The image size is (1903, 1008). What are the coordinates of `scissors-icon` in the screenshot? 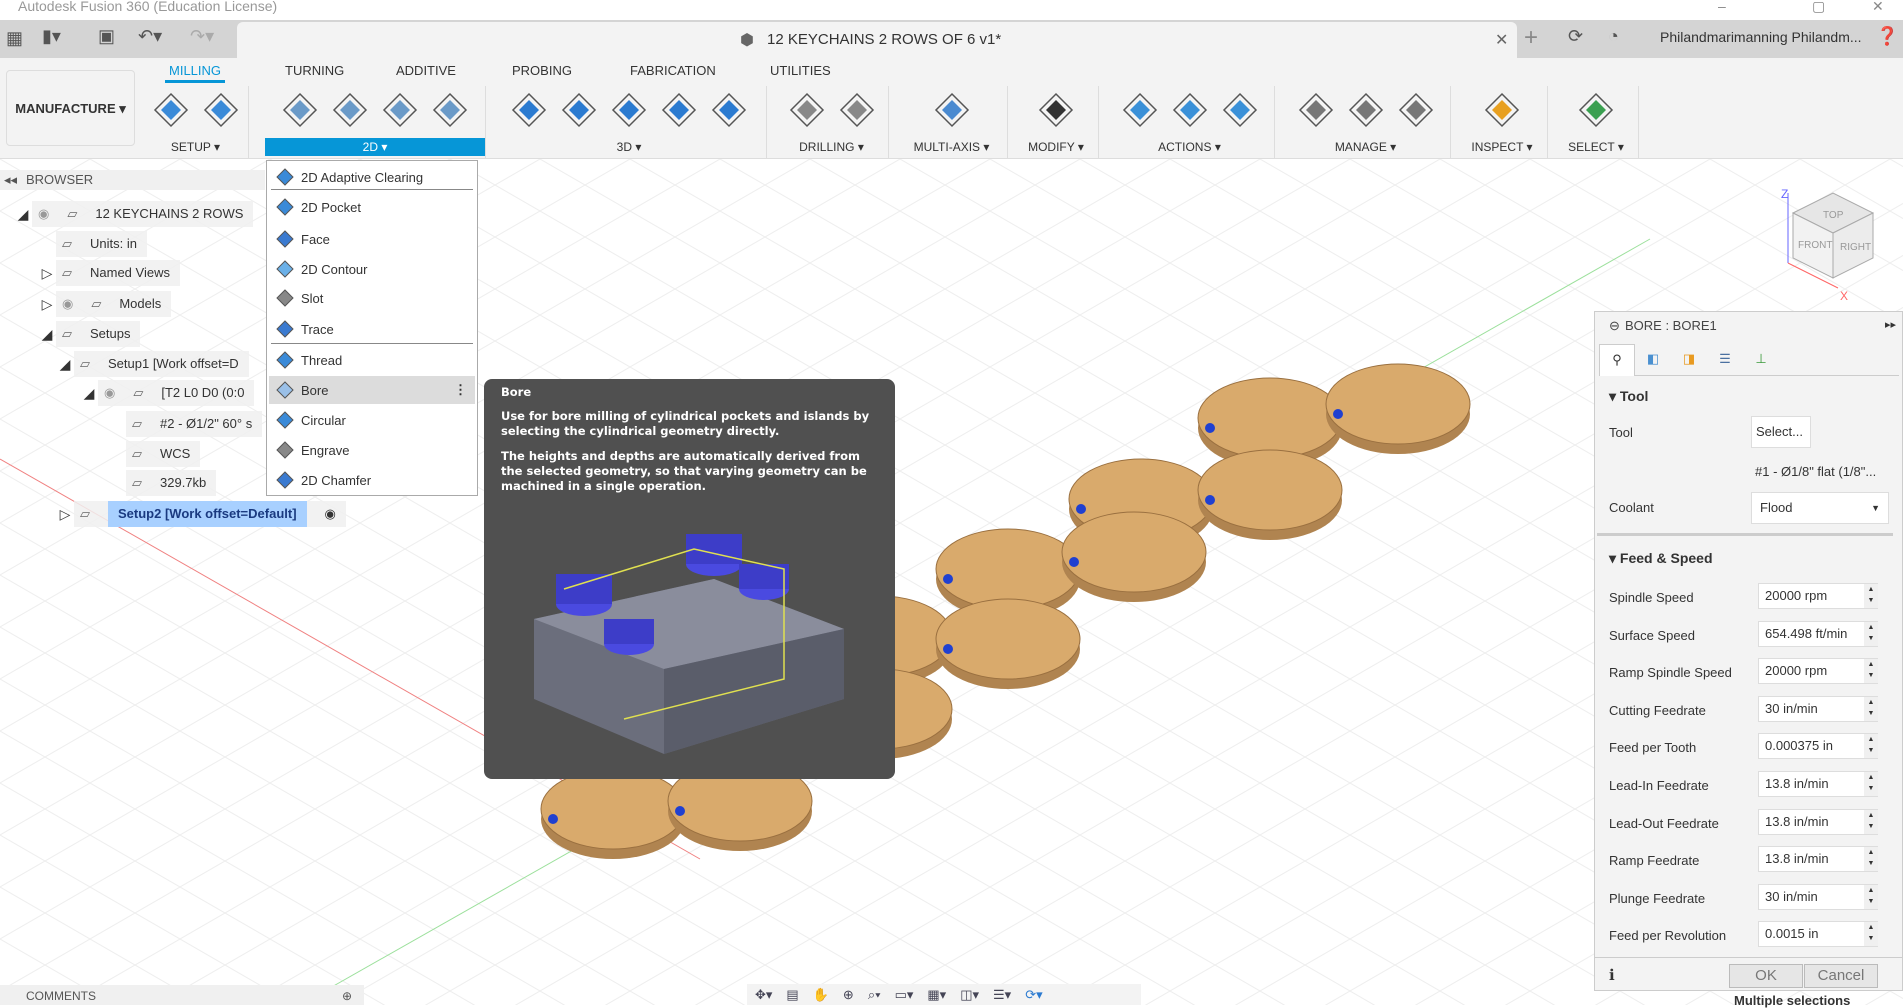 It's located at (1056, 110).